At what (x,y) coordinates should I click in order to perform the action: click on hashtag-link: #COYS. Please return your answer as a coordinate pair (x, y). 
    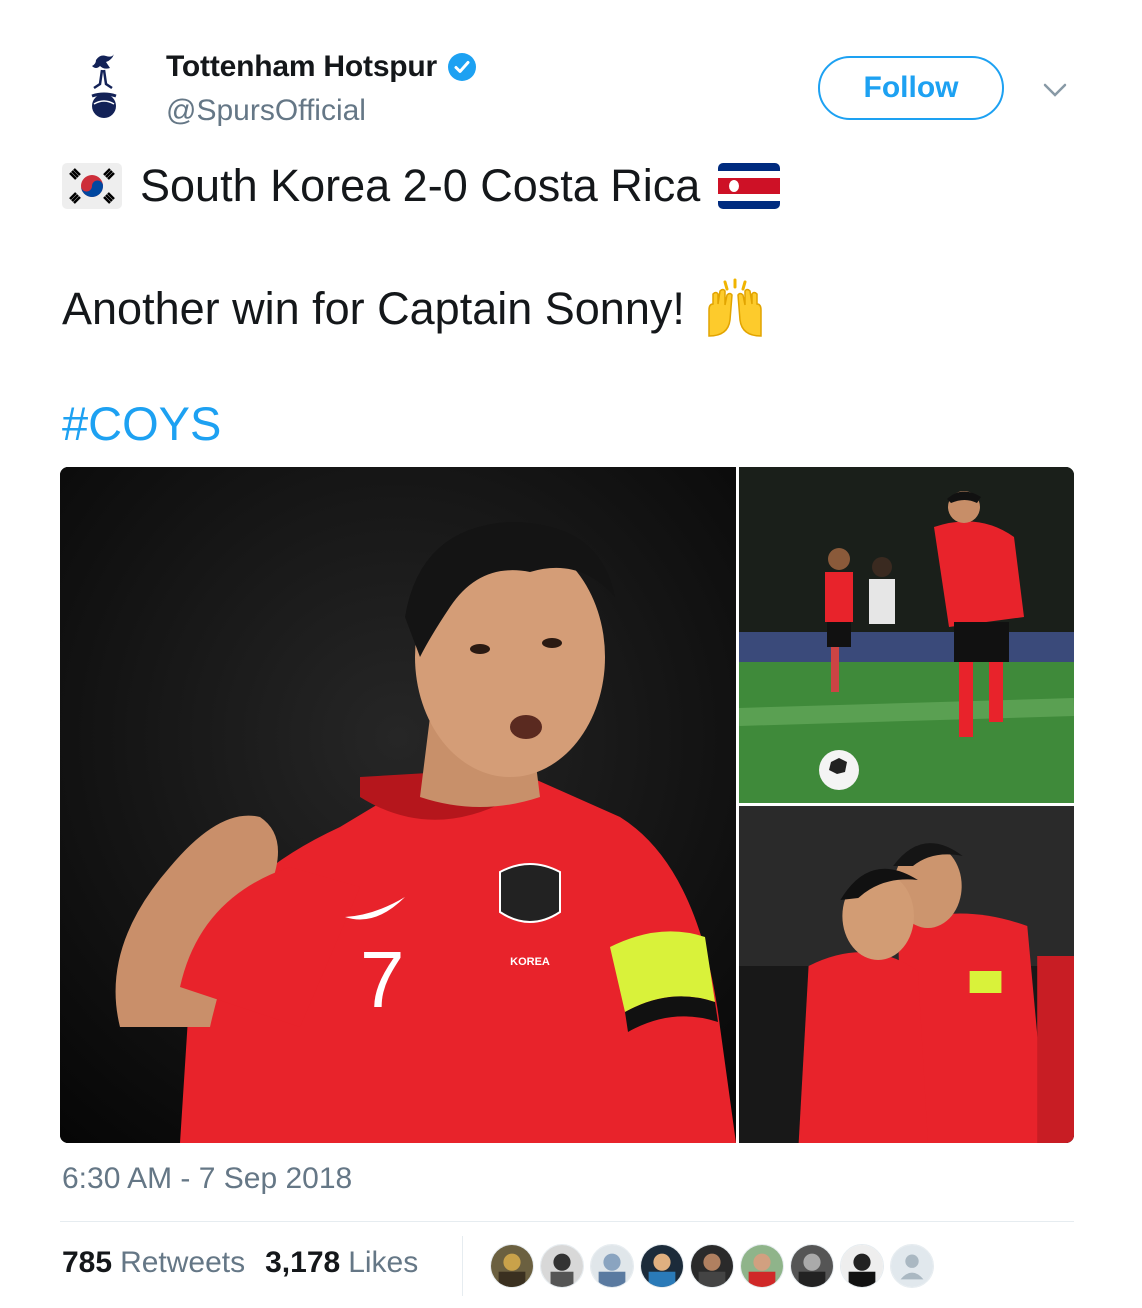
    Looking at the image, I should click on (141, 423).